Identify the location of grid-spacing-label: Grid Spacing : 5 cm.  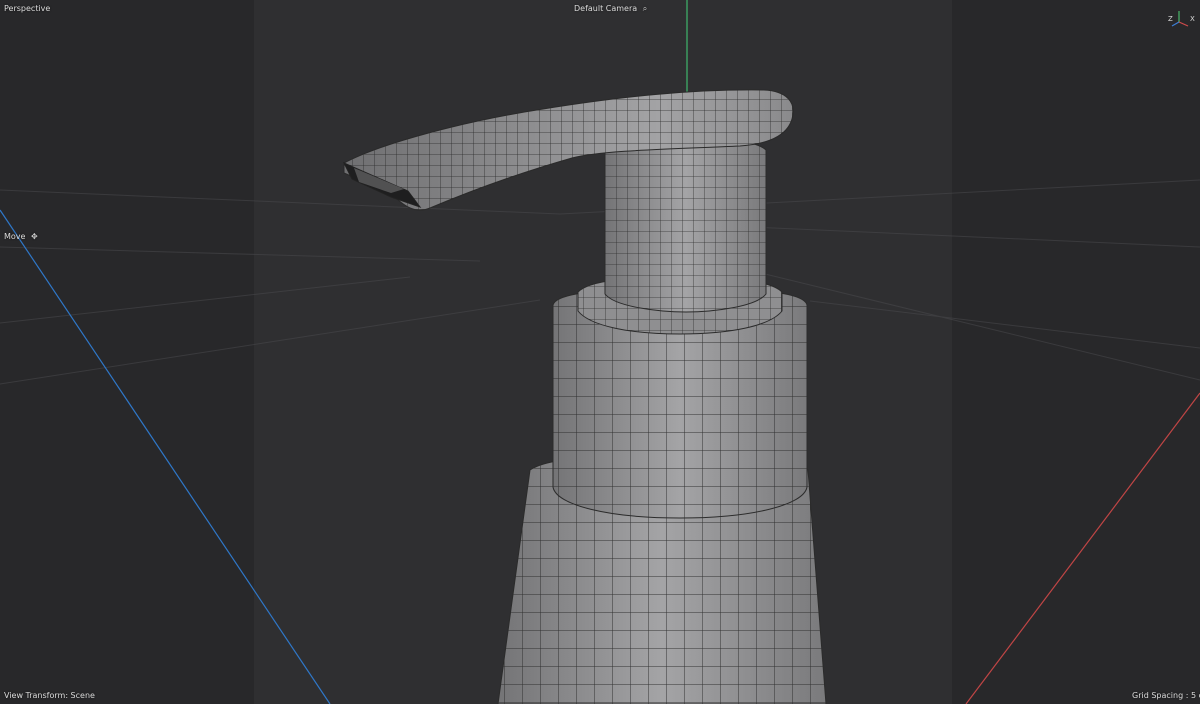
(1166, 695).